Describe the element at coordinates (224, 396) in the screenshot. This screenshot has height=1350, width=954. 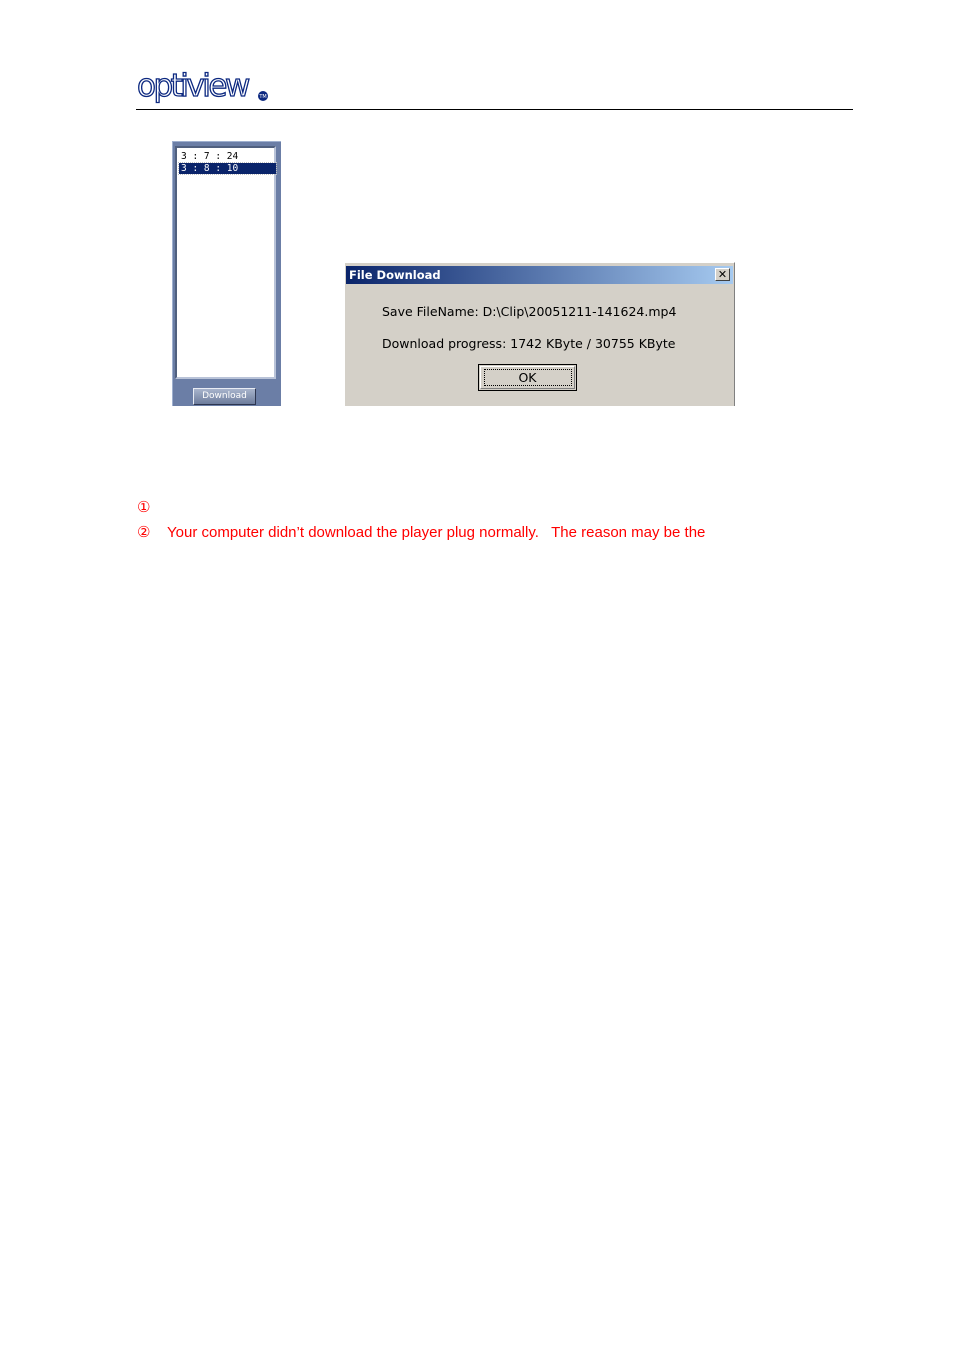
I see `download-button: Download` at that location.